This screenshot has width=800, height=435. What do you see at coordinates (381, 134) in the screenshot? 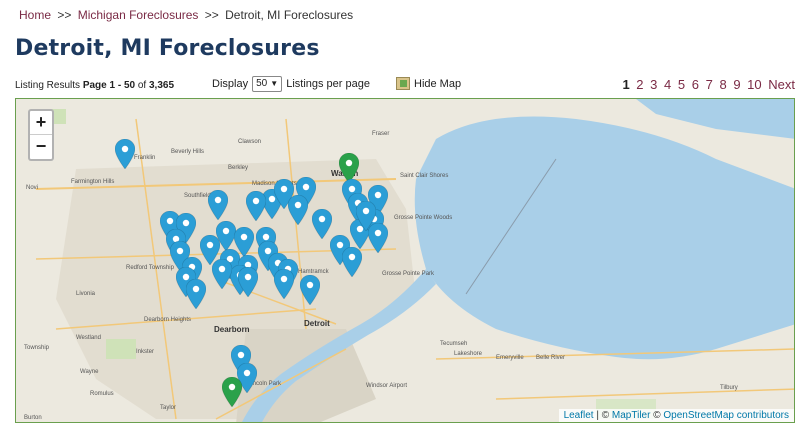
I see `map-label: Fraser` at bounding box center [381, 134].